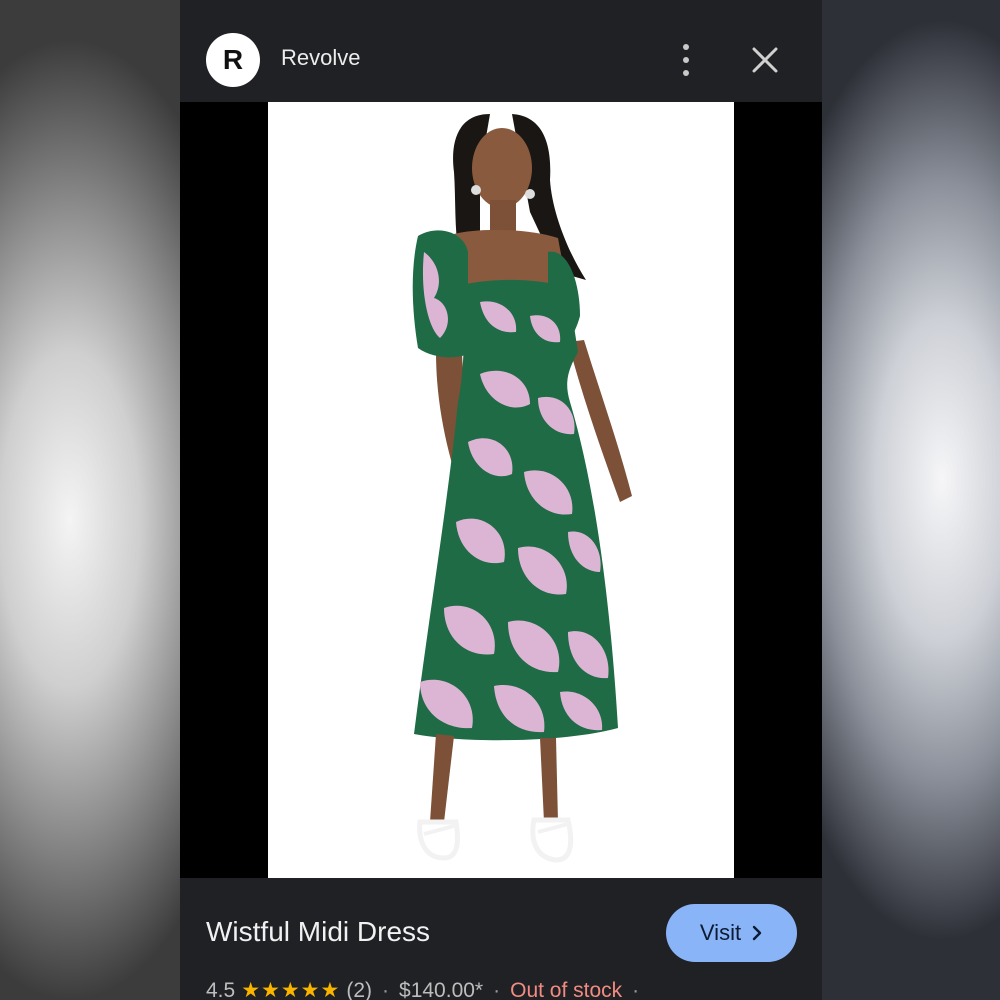 The image size is (1000, 1000). I want to click on stock-status: Out of stock, so click(566, 989).